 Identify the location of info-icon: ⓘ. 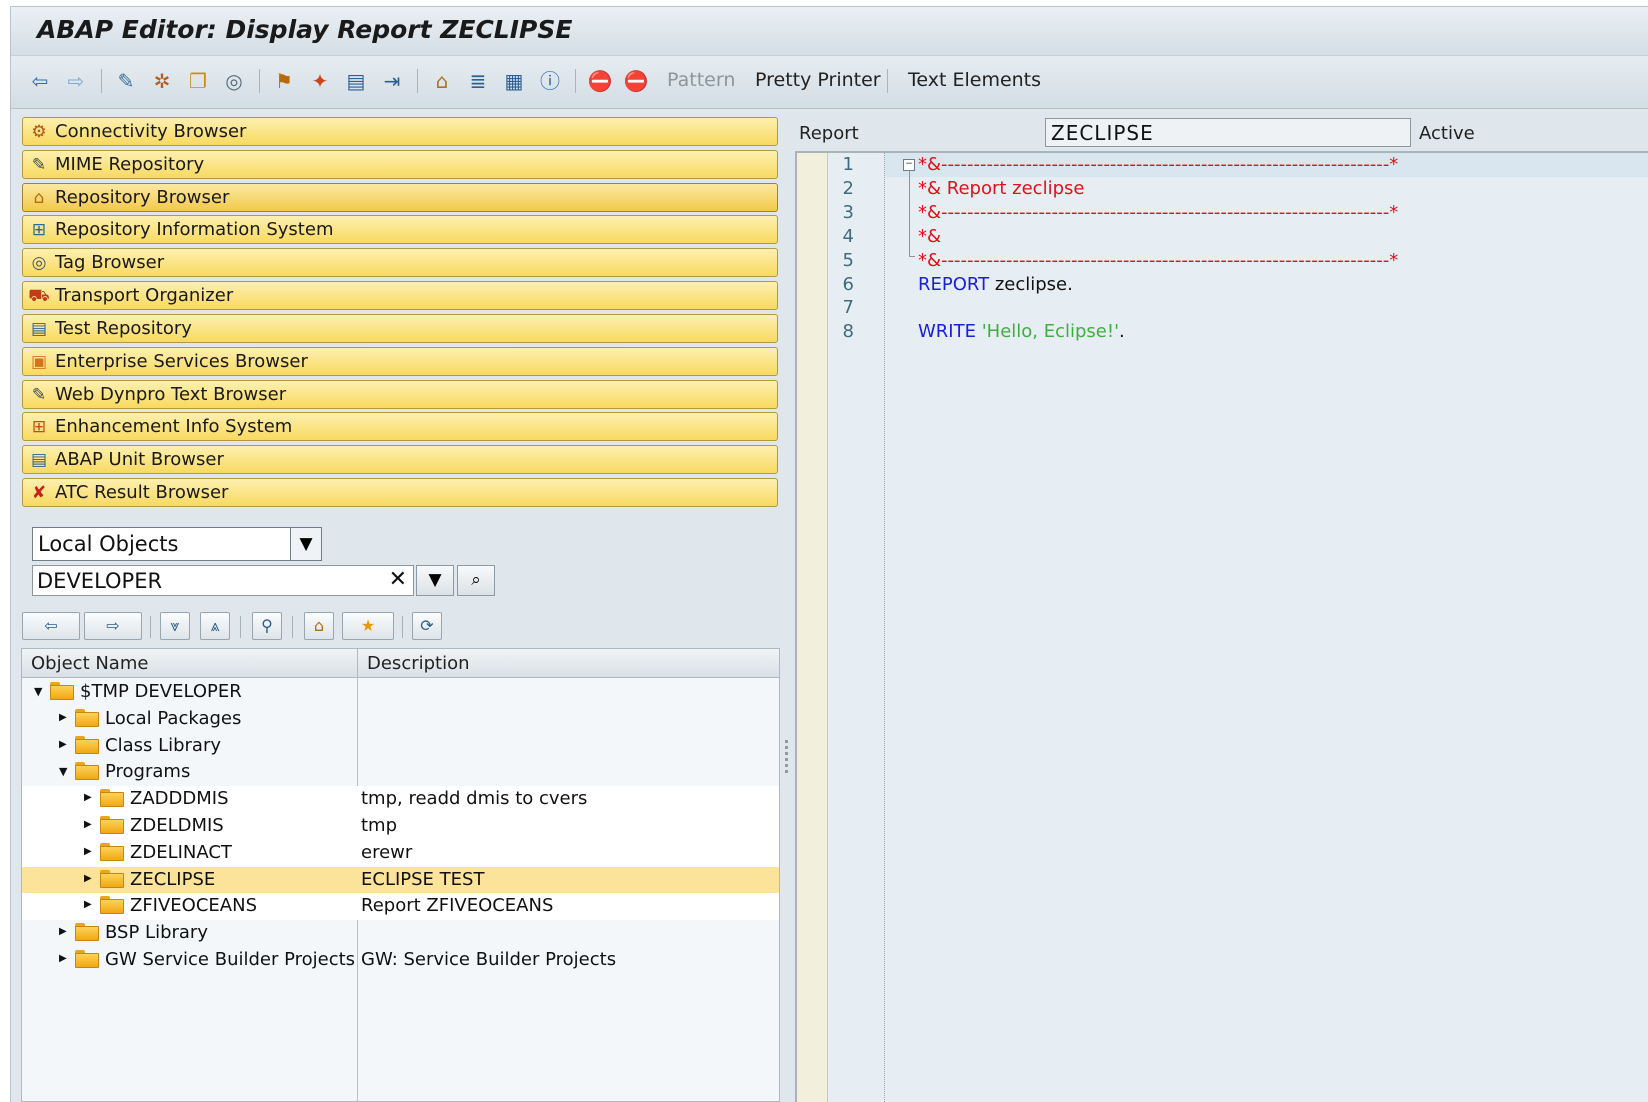
(550, 81).